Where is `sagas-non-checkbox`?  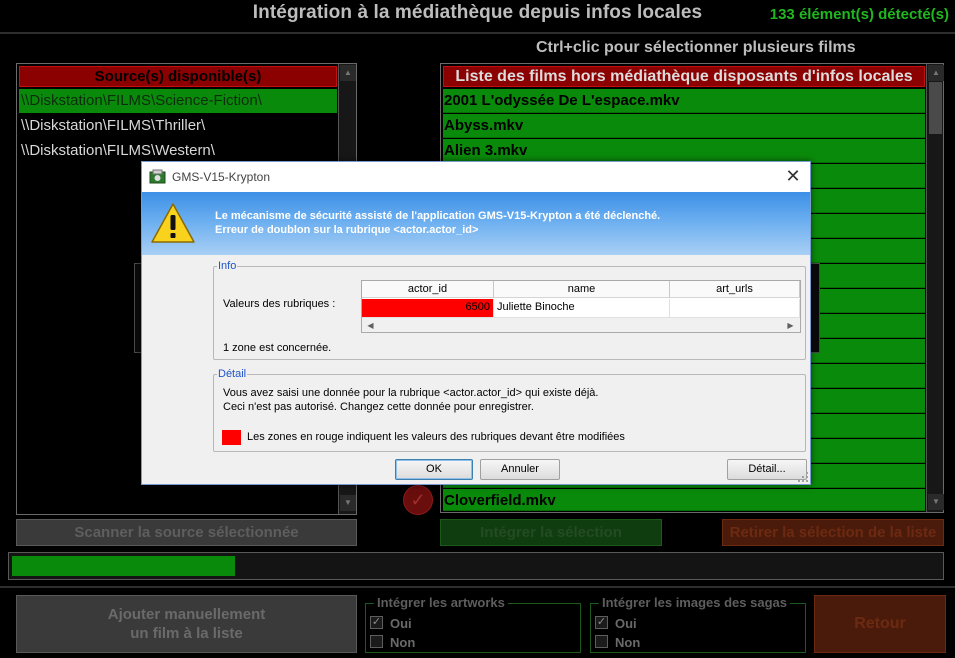 sagas-non-checkbox is located at coordinates (601, 641).